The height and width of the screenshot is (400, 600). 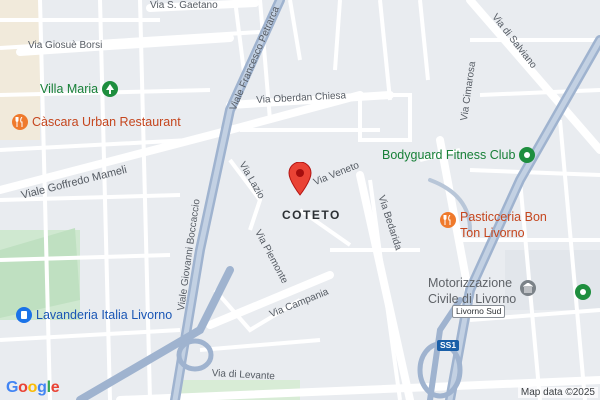 I want to click on map-attribution: Map data ©2025, so click(x=557, y=392).